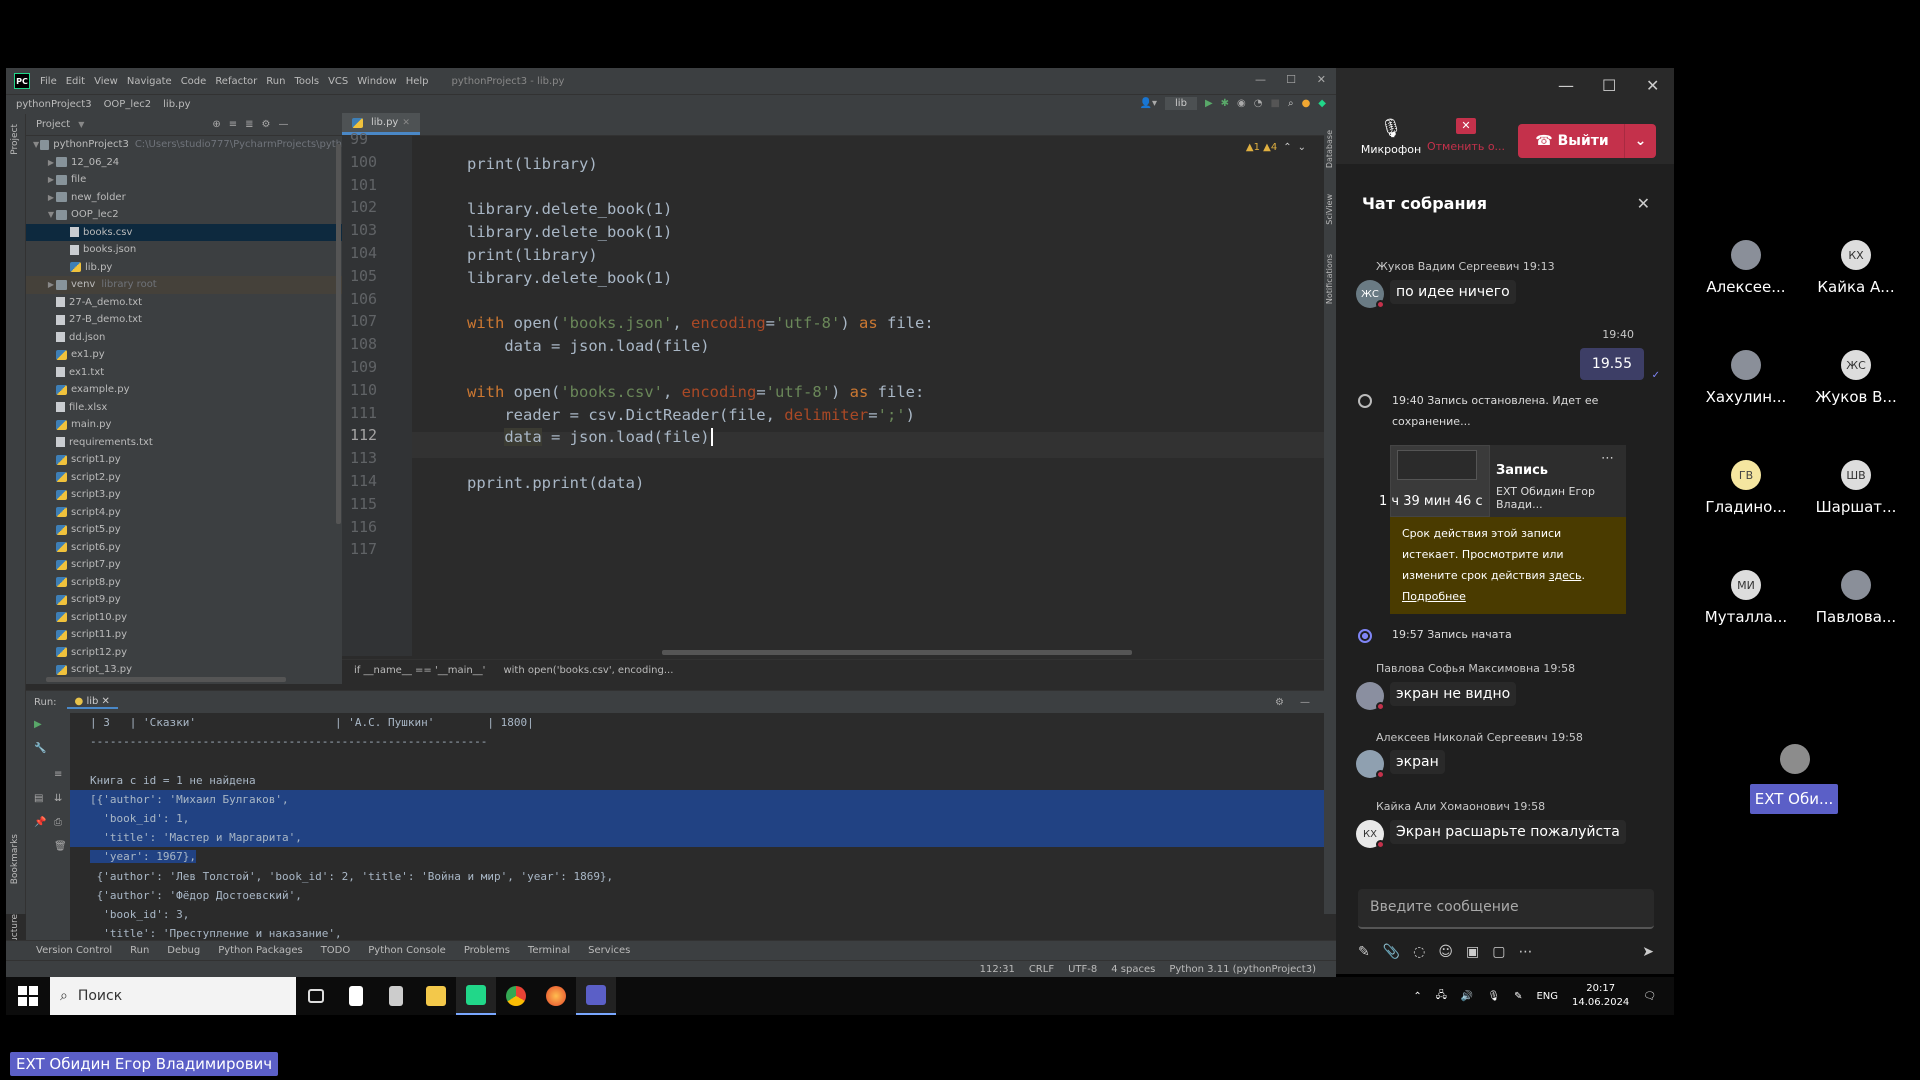  Describe the element at coordinates (1391, 137) in the screenshot. I see `mic-button: 🎙 Микрофон` at that location.